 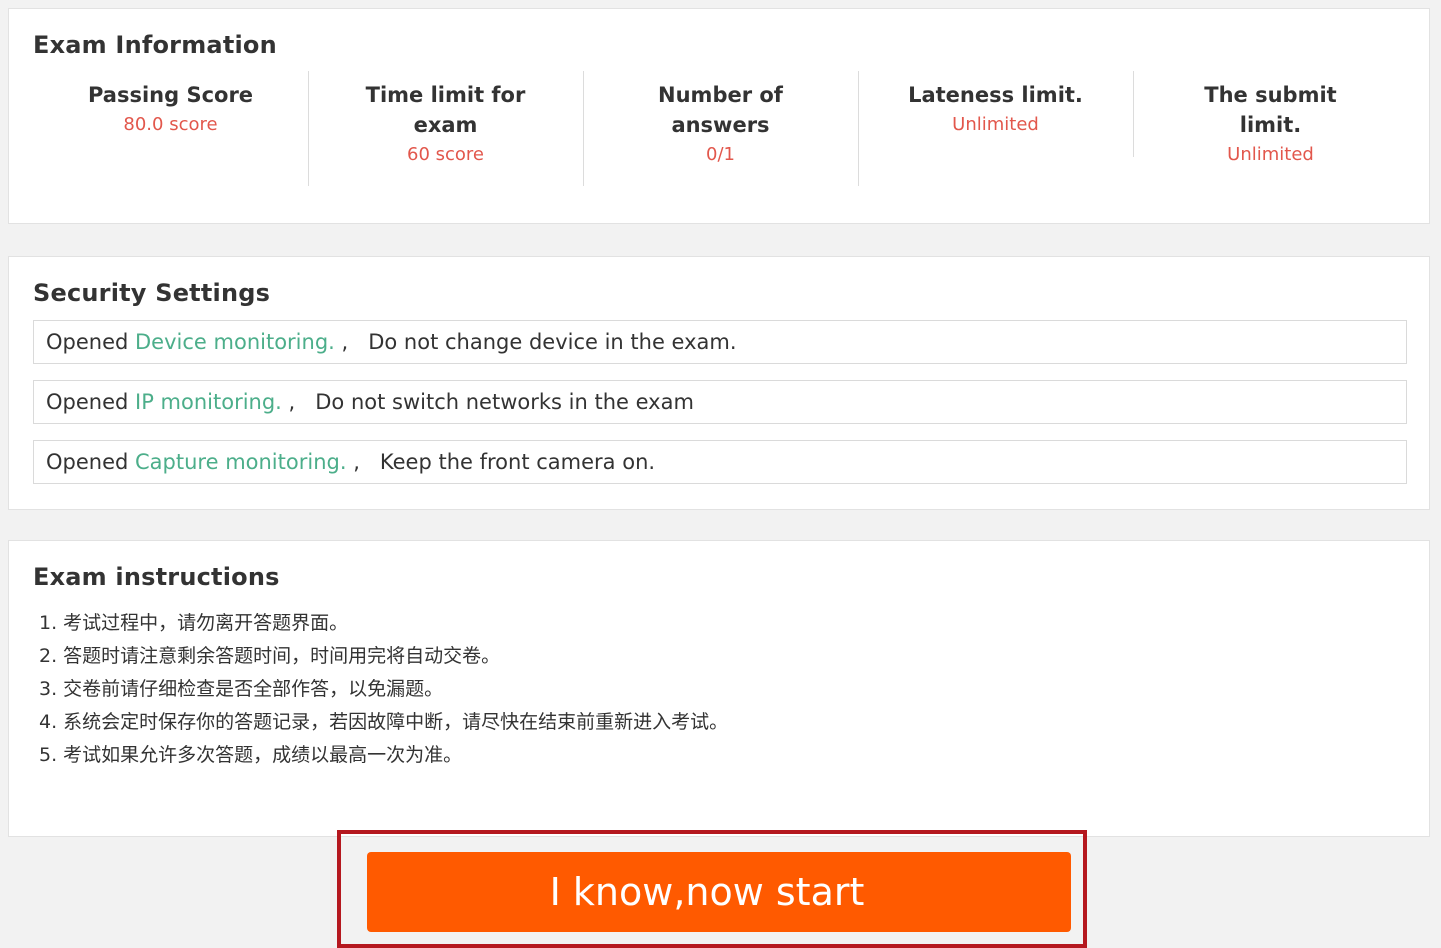 What do you see at coordinates (720, 110) in the screenshot?
I see `stat-label: Number of answers` at bounding box center [720, 110].